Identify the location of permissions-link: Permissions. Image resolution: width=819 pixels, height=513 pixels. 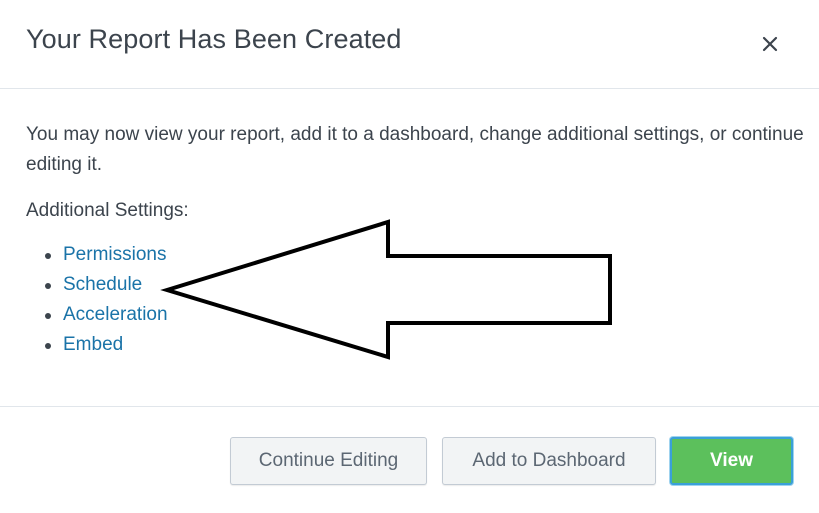
(114, 254).